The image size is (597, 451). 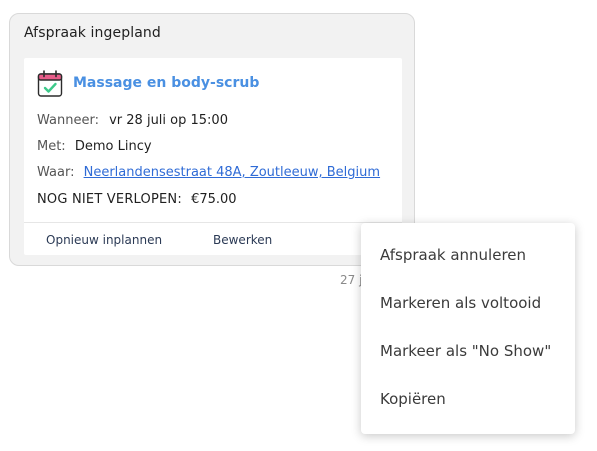 I want to click on reschedule-button: Opnieuw inplannen, so click(x=104, y=240).